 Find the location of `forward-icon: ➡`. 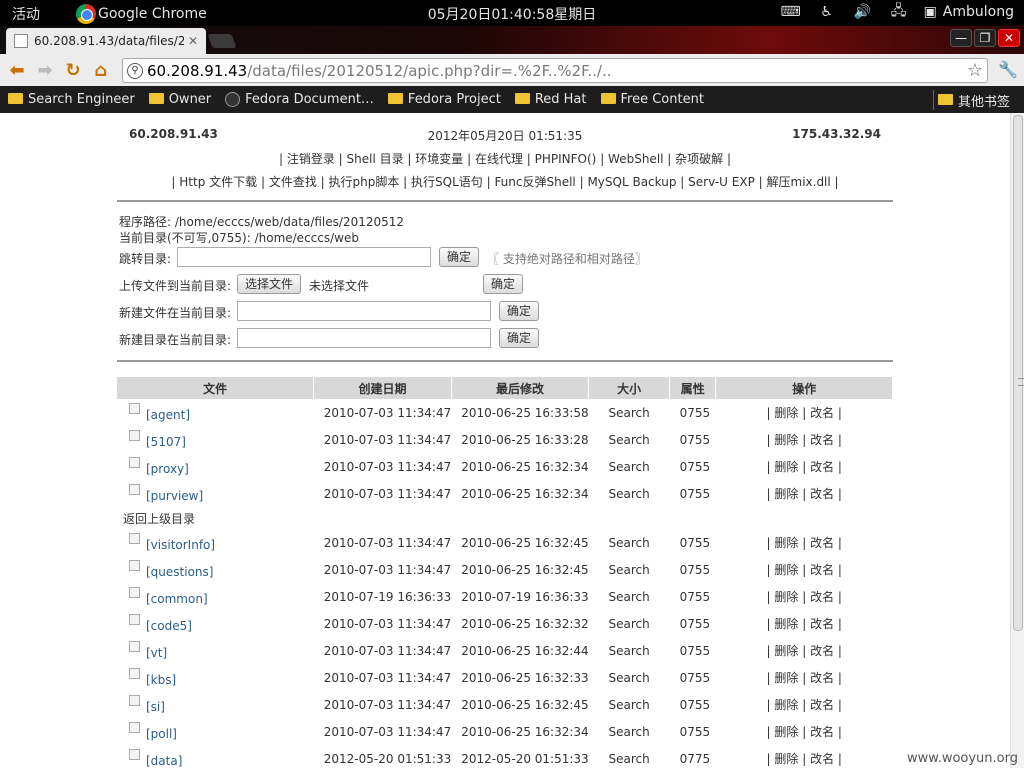

forward-icon: ➡ is located at coordinates (45, 70).